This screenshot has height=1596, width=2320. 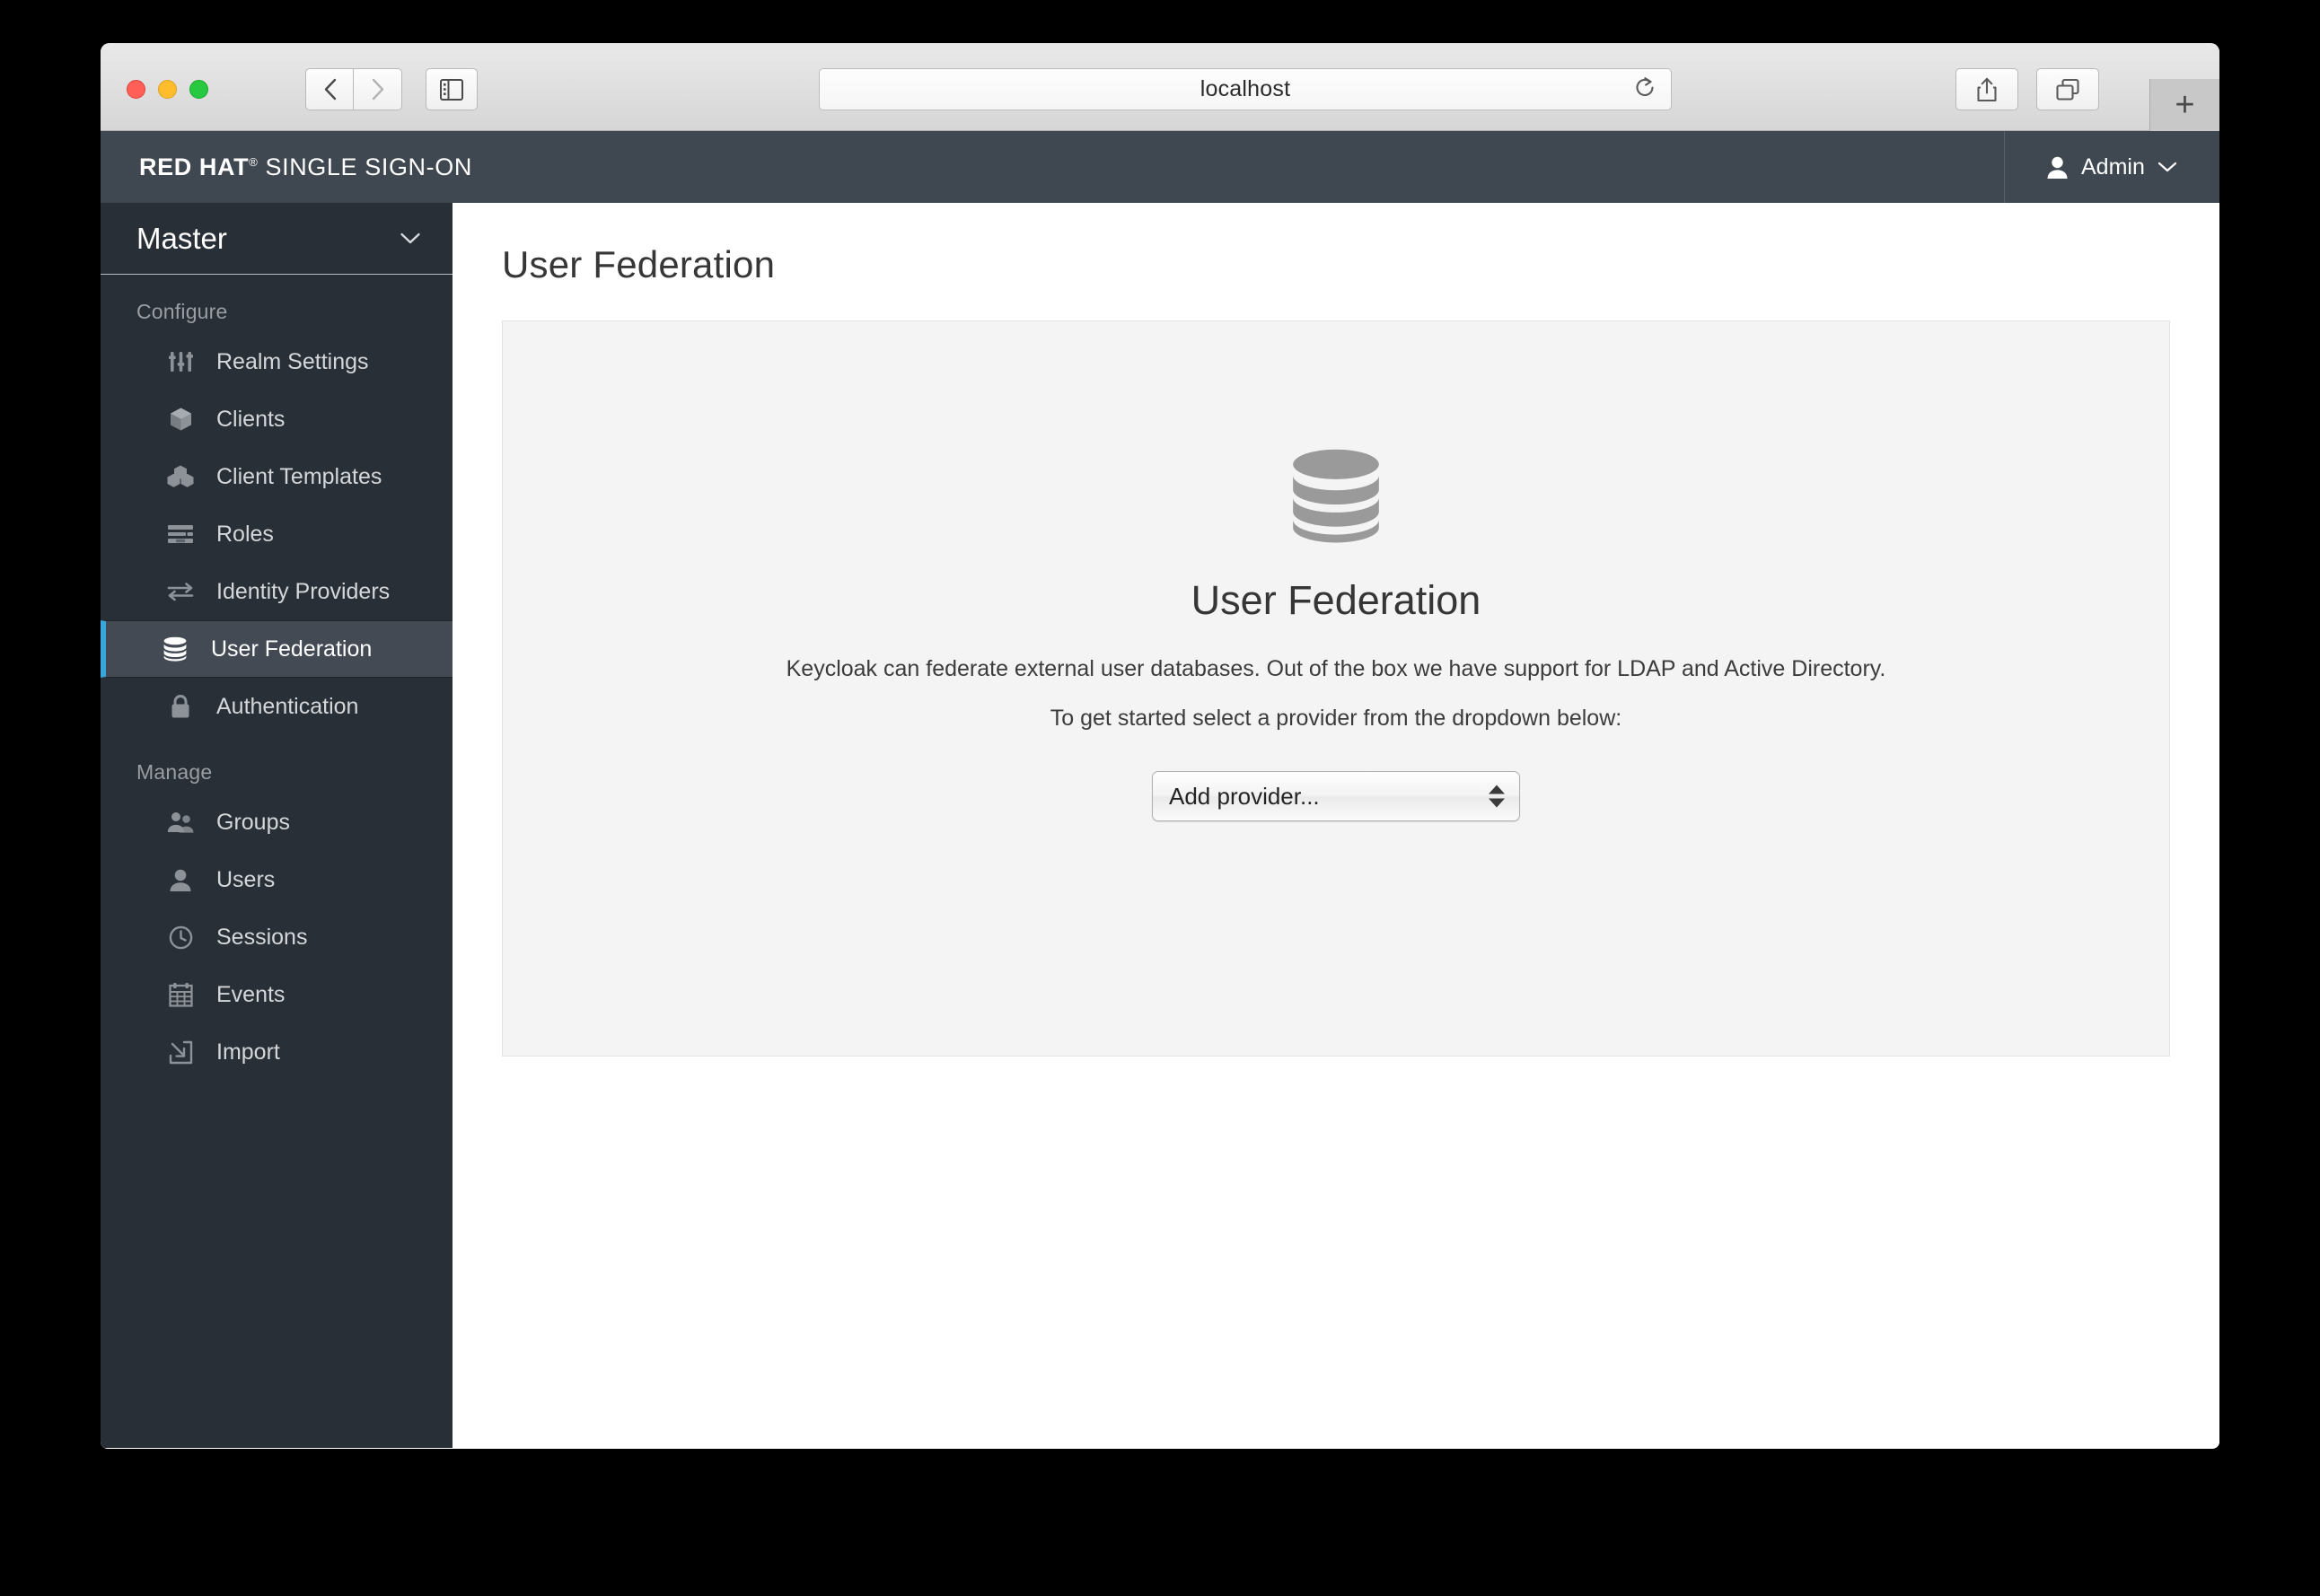 What do you see at coordinates (299, 476) in the screenshot?
I see `sidebar-item-label: Client Templates` at bounding box center [299, 476].